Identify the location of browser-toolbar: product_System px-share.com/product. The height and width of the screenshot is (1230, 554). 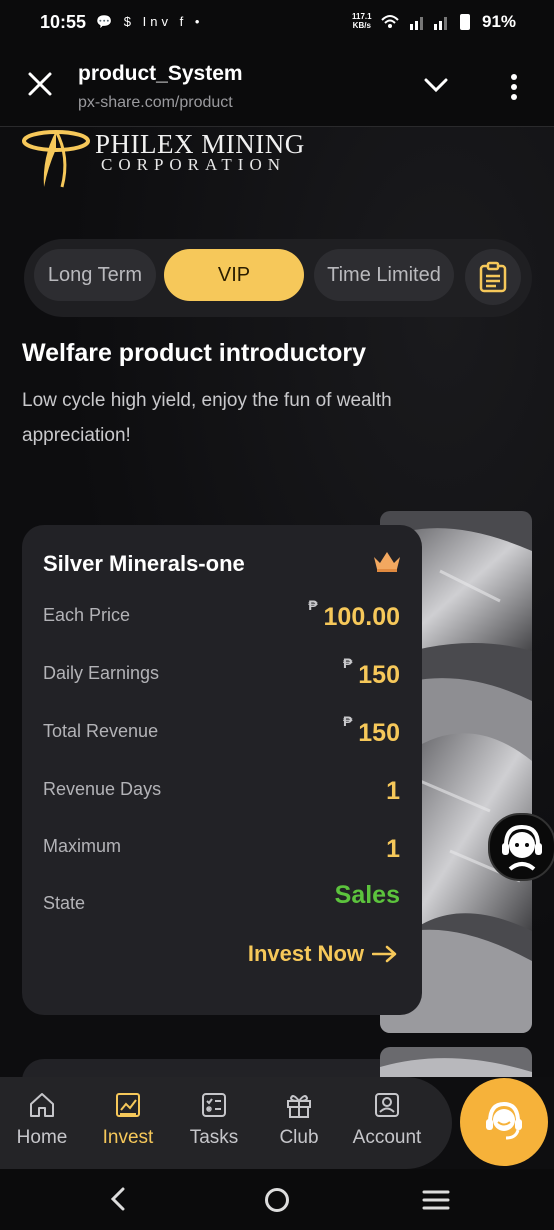
(277, 86).